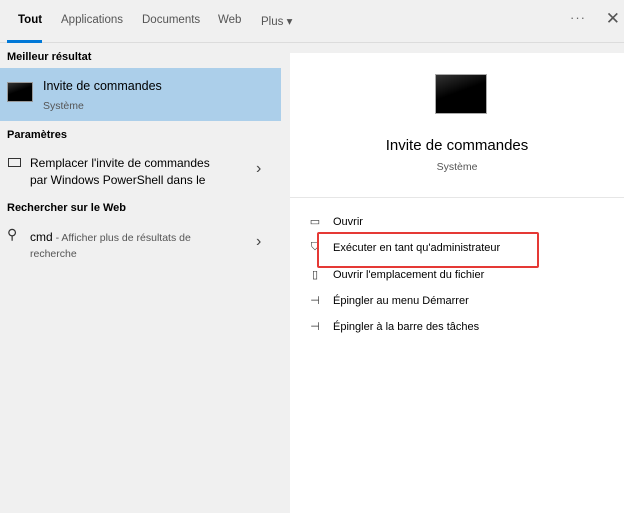 The image size is (624, 513). What do you see at coordinates (121, 238) in the screenshot?
I see `web-suffix: - Afficher plus de résultats de` at bounding box center [121, 238].